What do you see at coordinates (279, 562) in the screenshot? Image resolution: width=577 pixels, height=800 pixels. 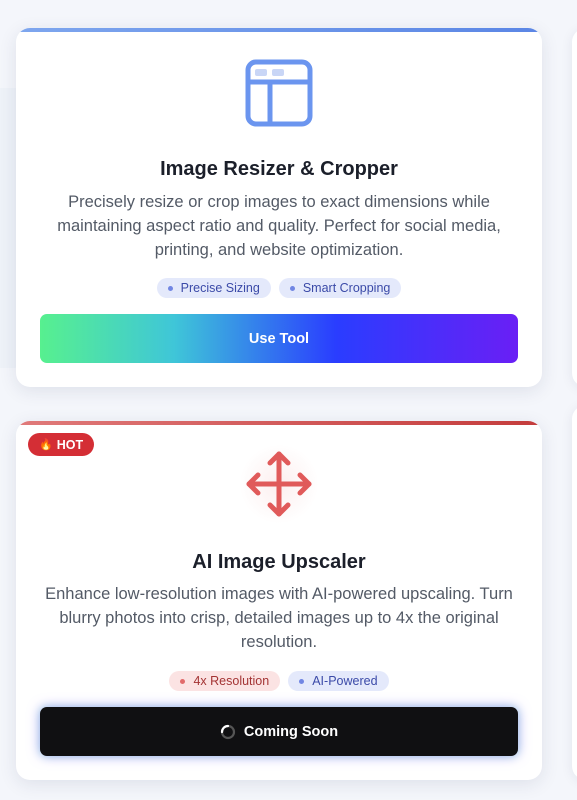 I see `card-title: AI Image Upscaler` at bounding box center [279, 562].